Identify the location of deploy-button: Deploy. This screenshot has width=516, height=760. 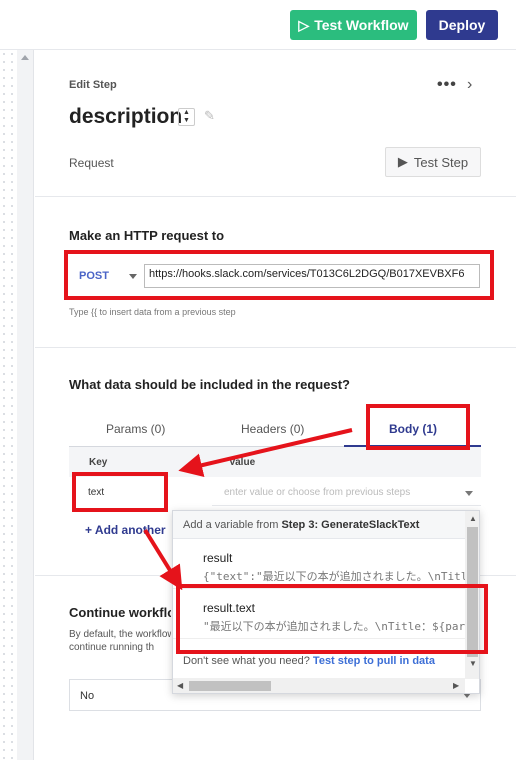
(462, 25).